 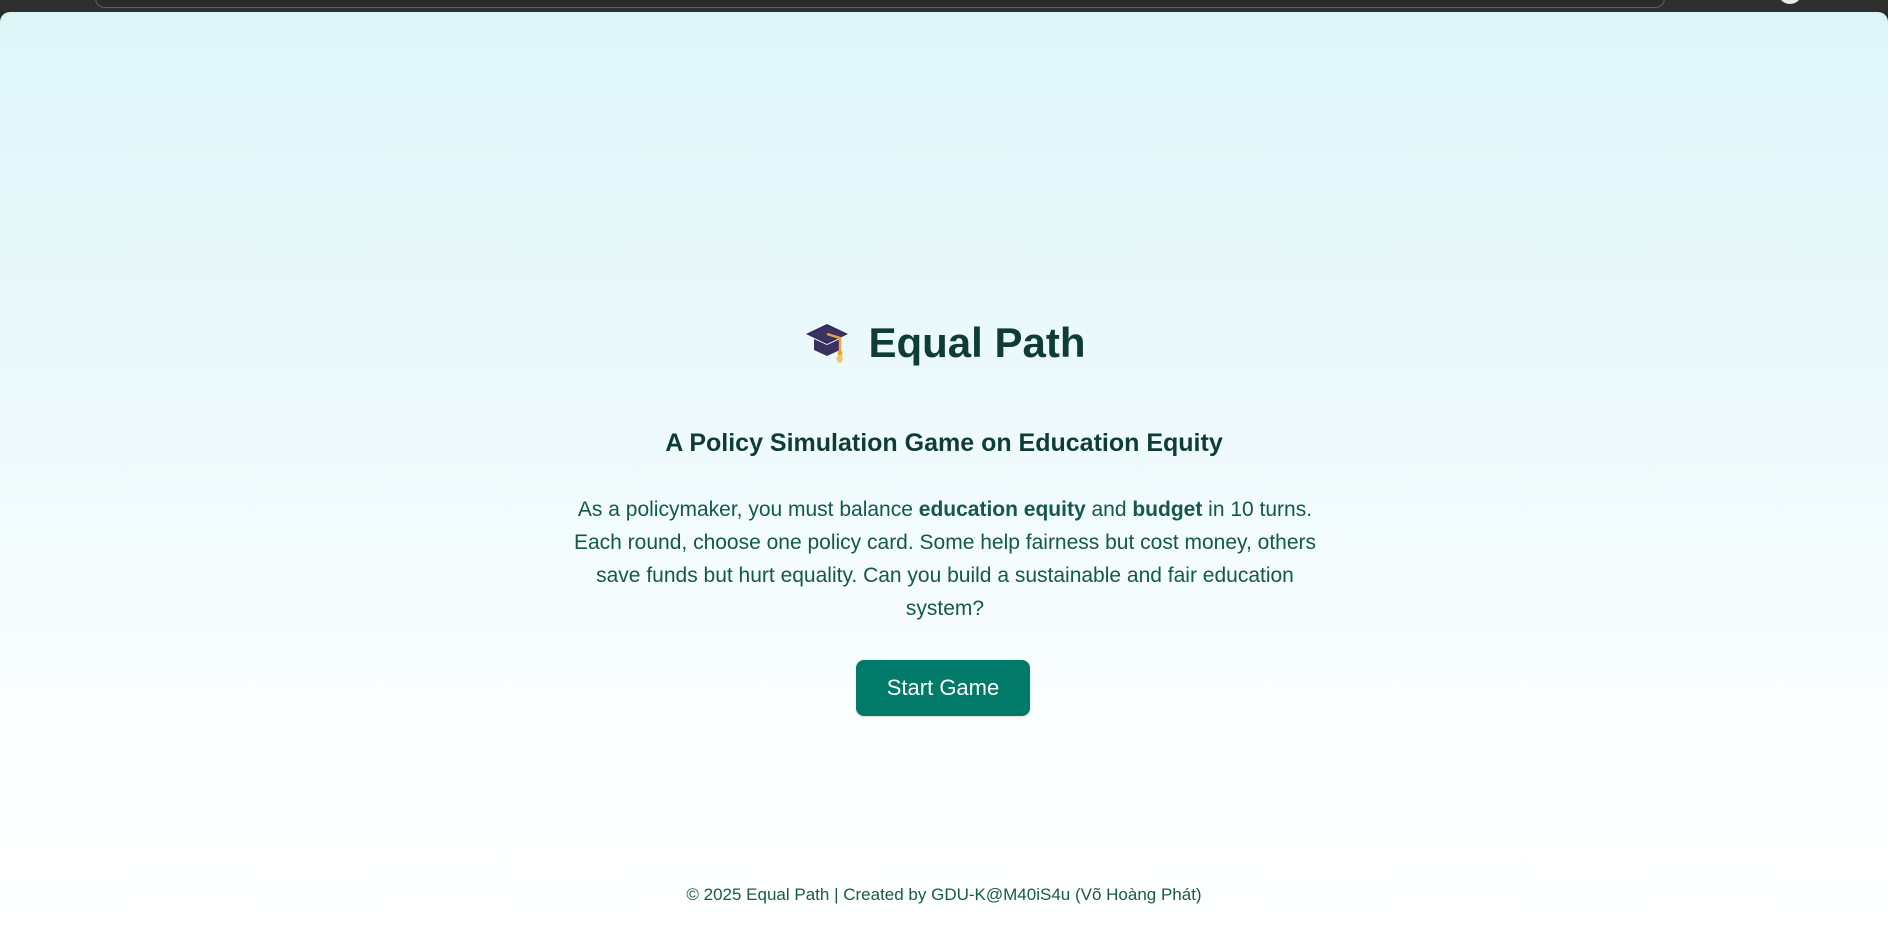 I want to click on description-text-1: As a policymaker, you must balance, so click(x=748, y=509).